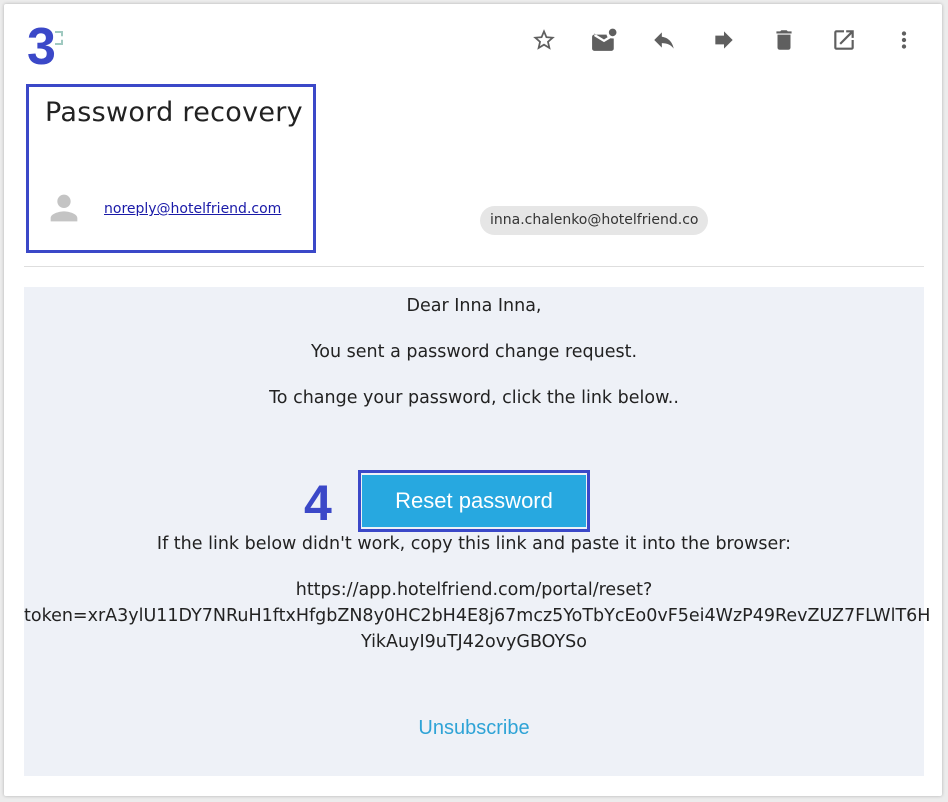 This screenshot has height=802, width=948. I want to click on forward-icon, so click(724, 40).